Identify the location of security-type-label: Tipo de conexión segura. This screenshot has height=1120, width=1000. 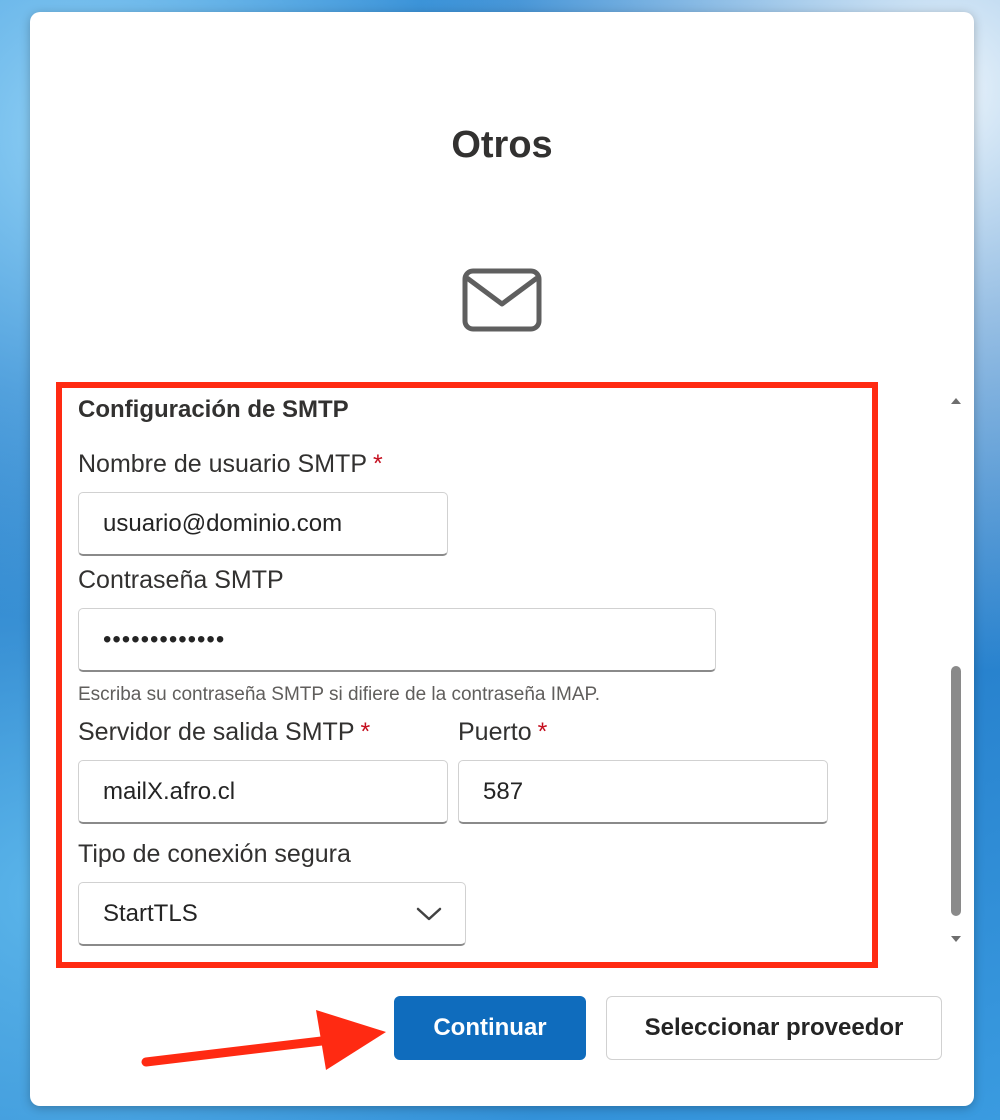
(214, 854).